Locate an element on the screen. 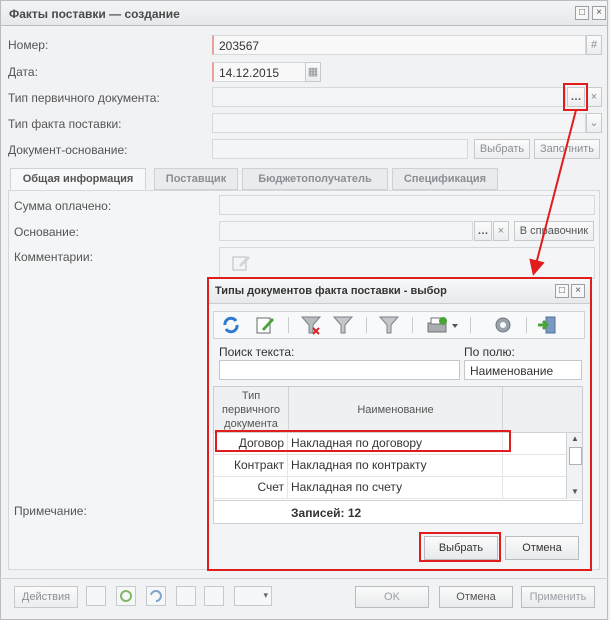  table-row: Счет Накладная по счету is located at coordinates (398, 488).